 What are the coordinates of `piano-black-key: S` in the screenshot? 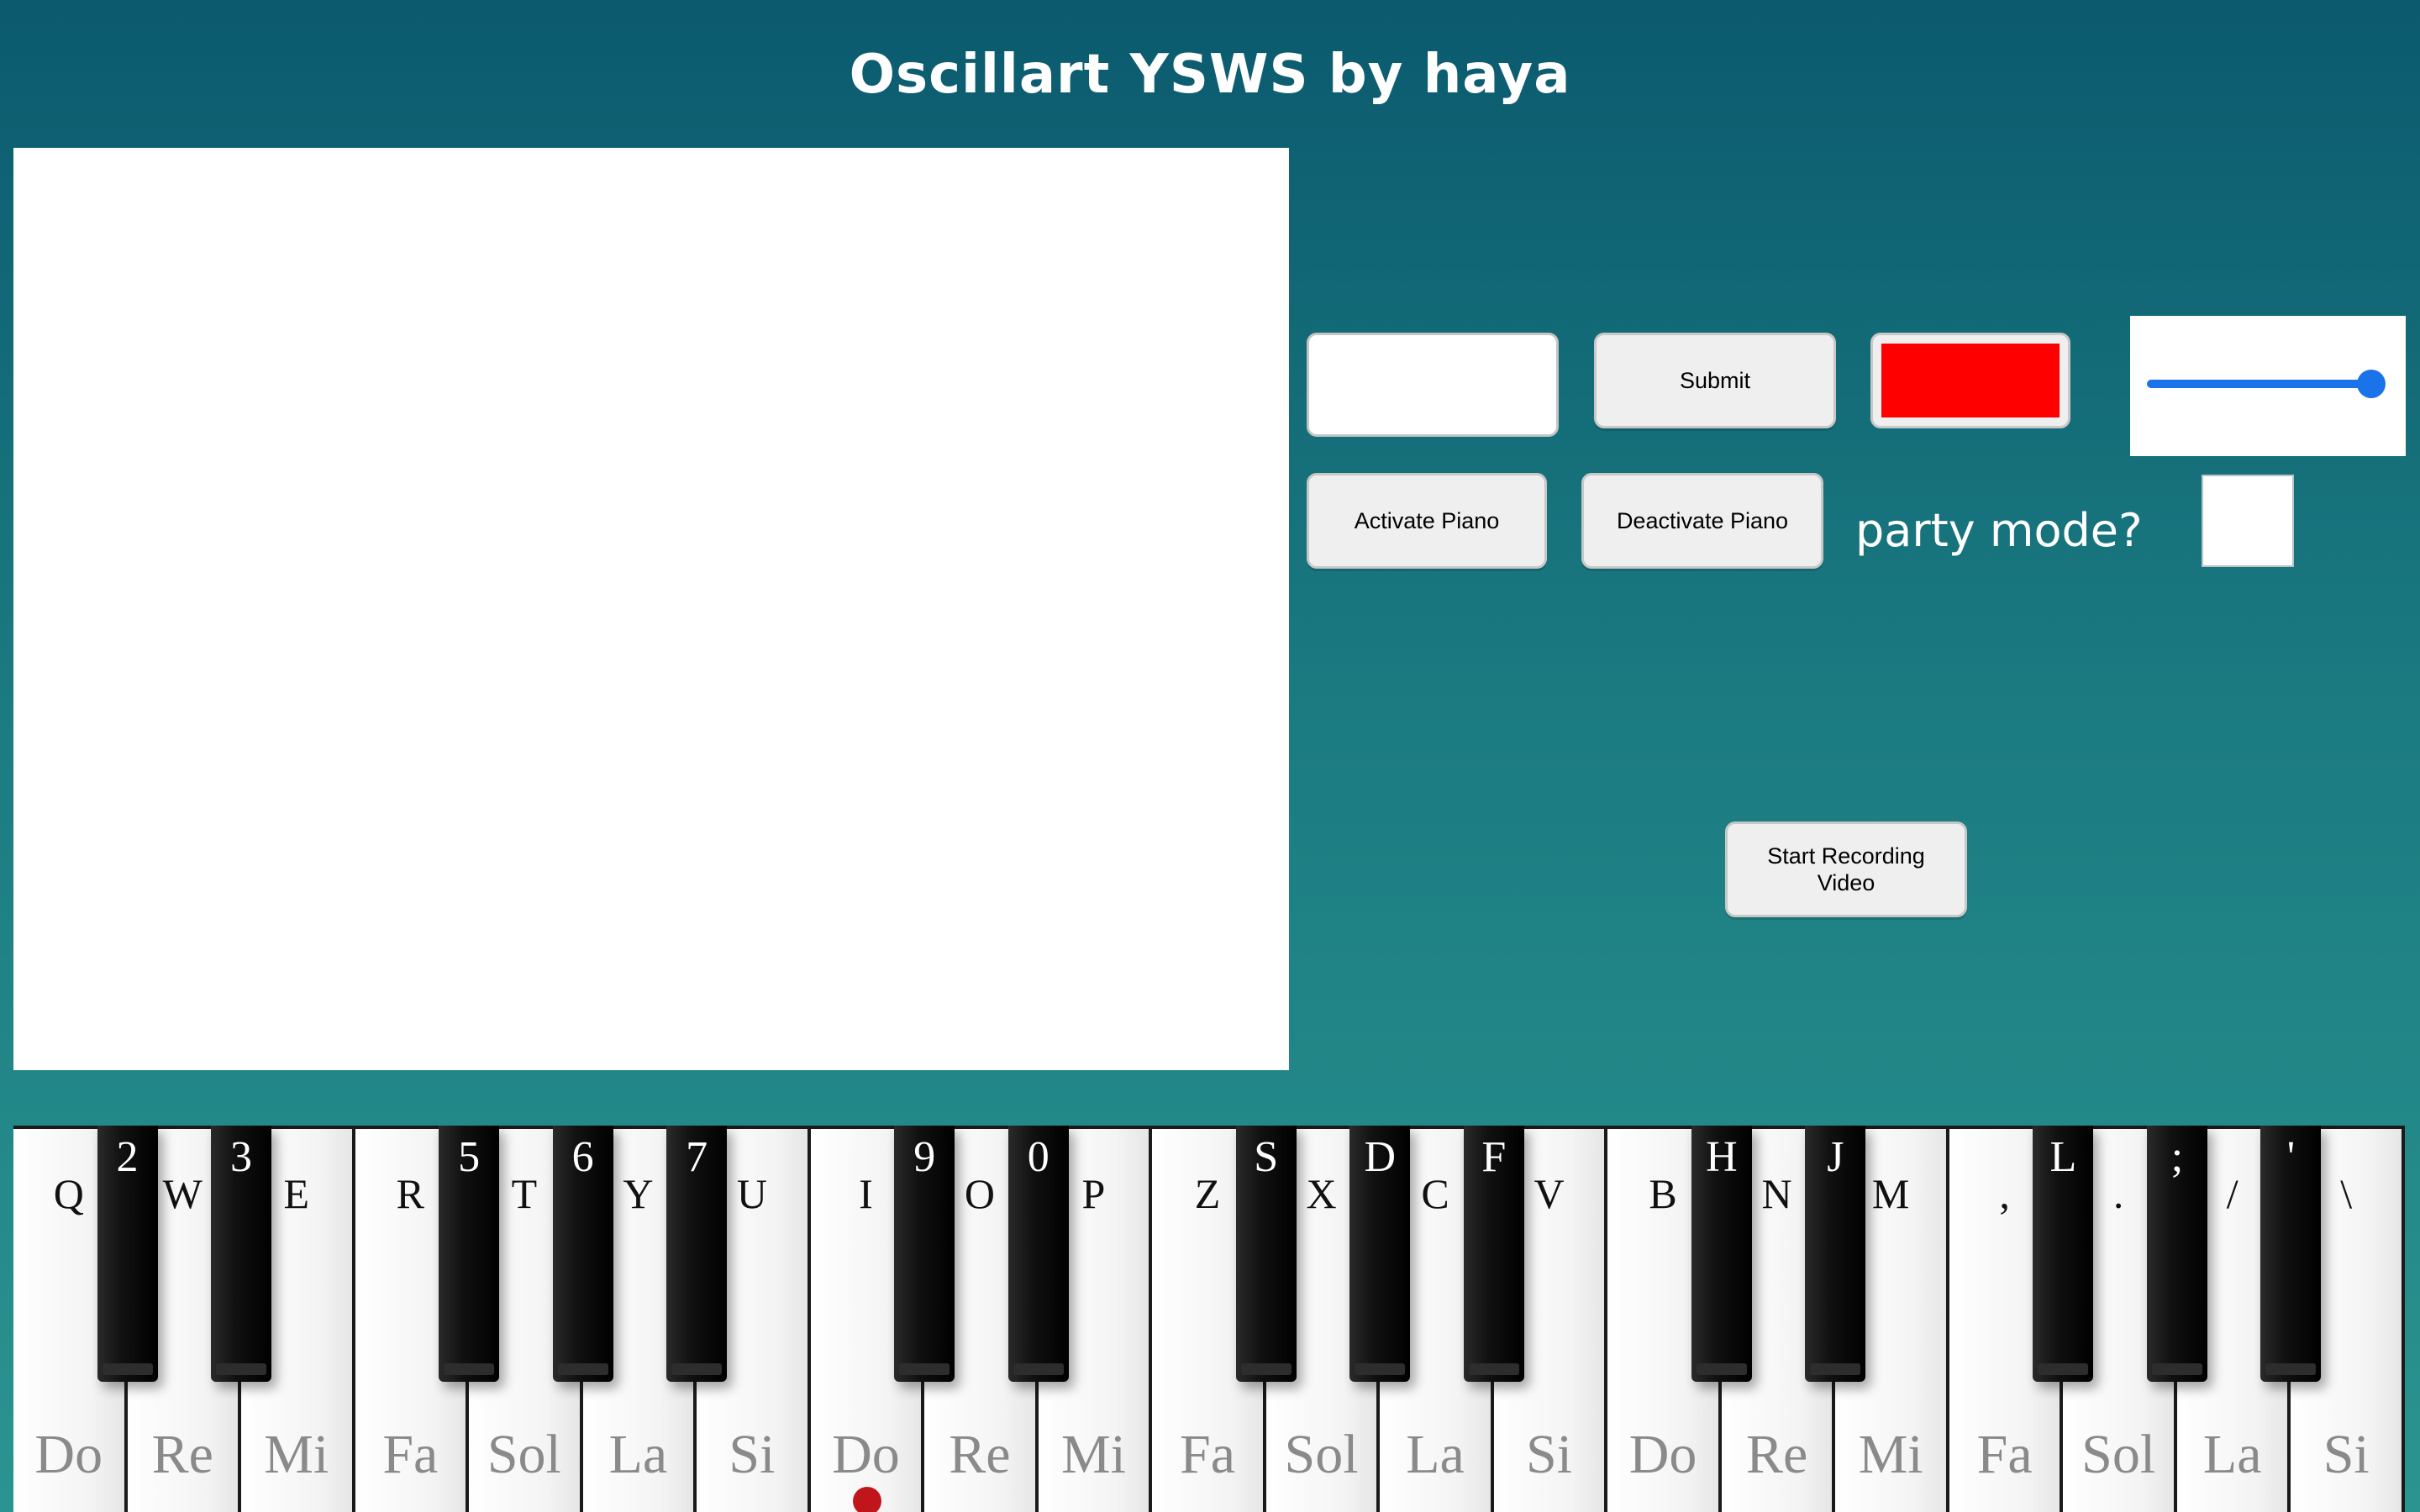 It's located at (1266, 1254).